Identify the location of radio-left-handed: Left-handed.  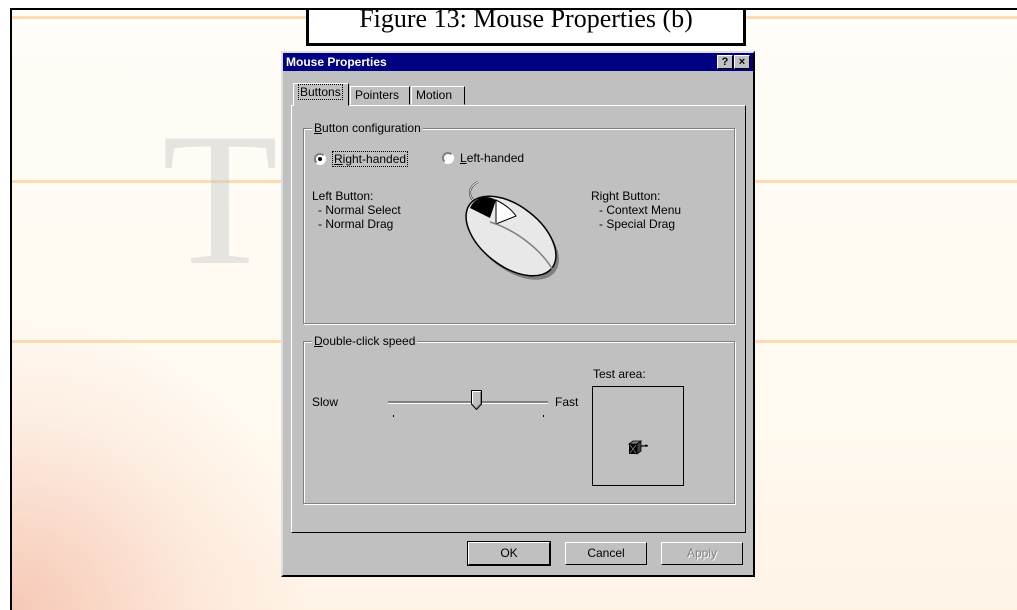
(483, 158).